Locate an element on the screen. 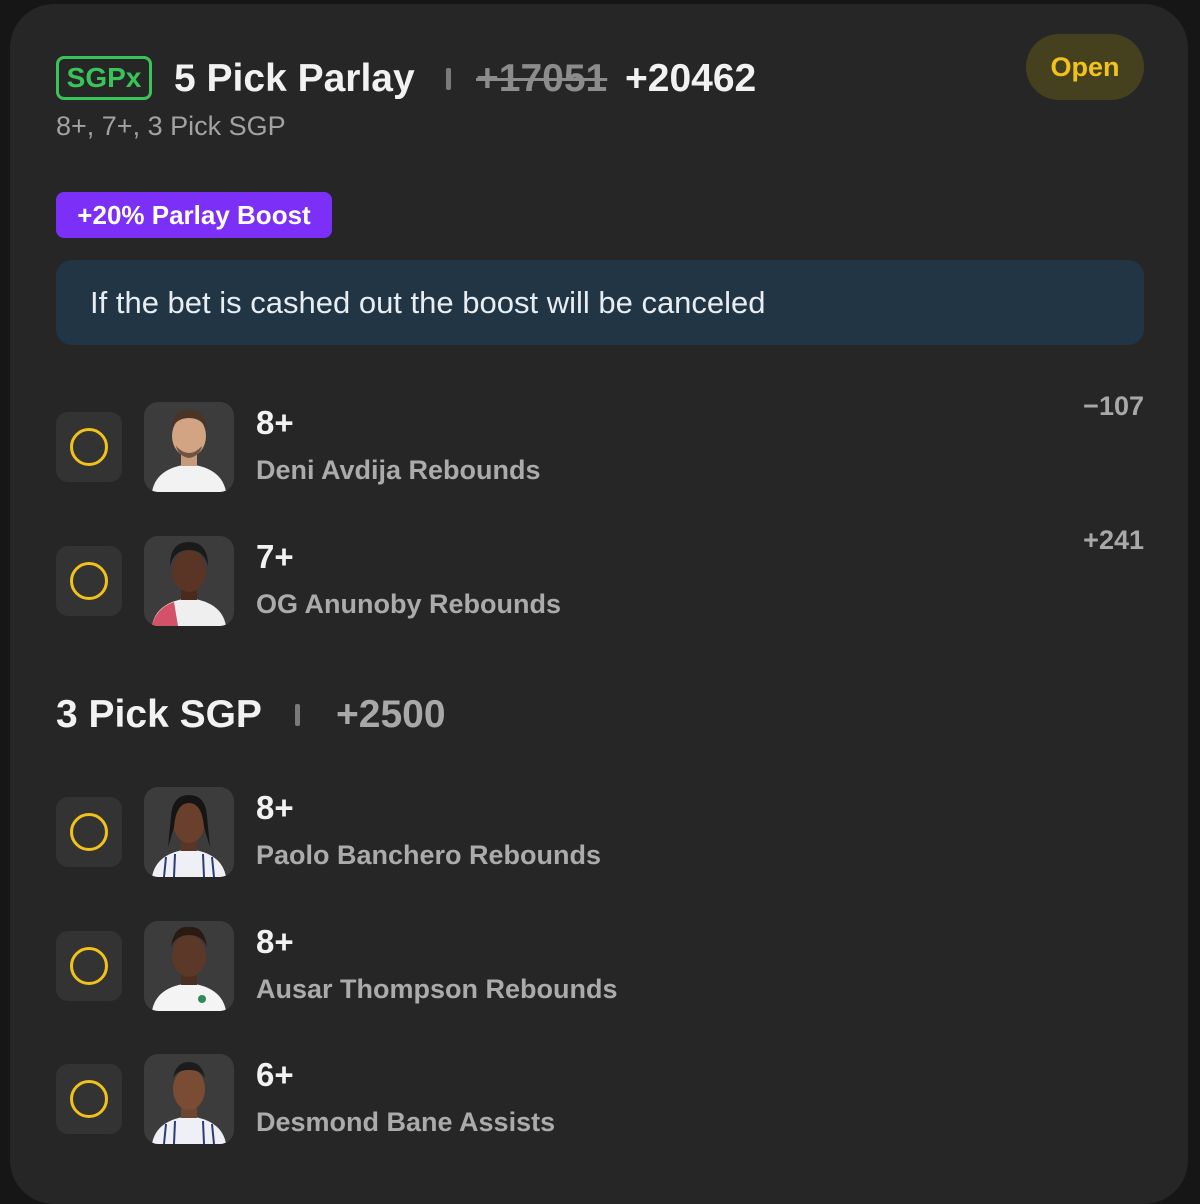 The image size is (1200, 1204). boosted-odds: +20462 is located at coordinates (691, 78).